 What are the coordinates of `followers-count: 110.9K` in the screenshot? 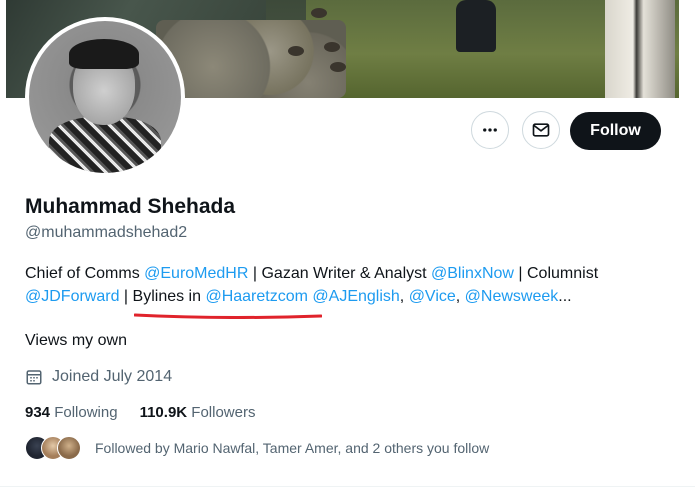 It's located at (163, 412).